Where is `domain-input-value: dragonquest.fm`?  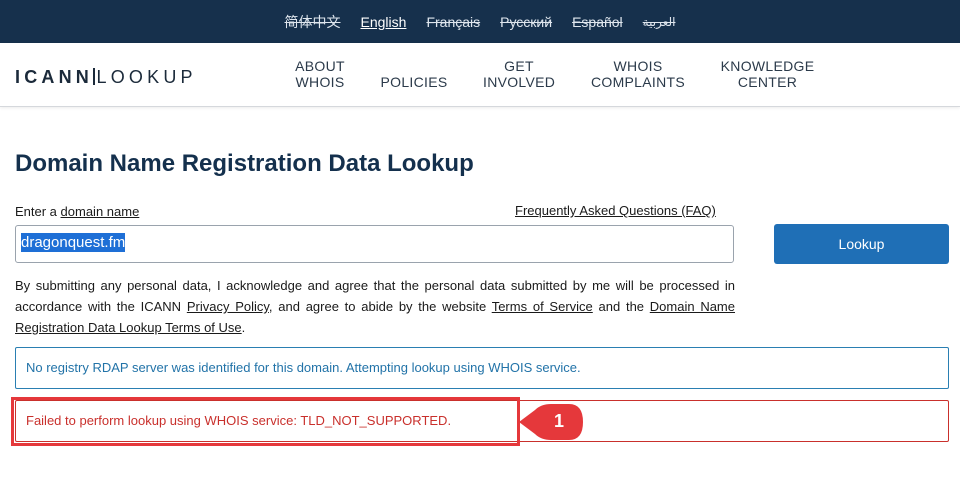
domain-input-value: dragonquest.fm is located at coordinates (73, 242).